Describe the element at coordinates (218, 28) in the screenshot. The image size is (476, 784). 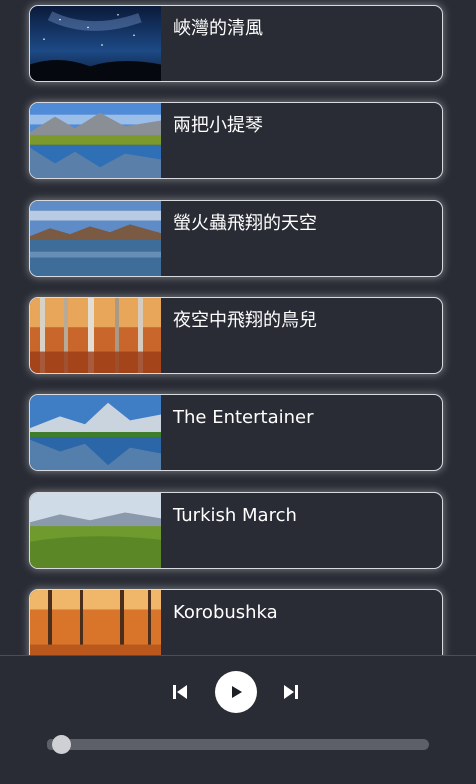
I see `song-title: 峽灣的清風` at that location.